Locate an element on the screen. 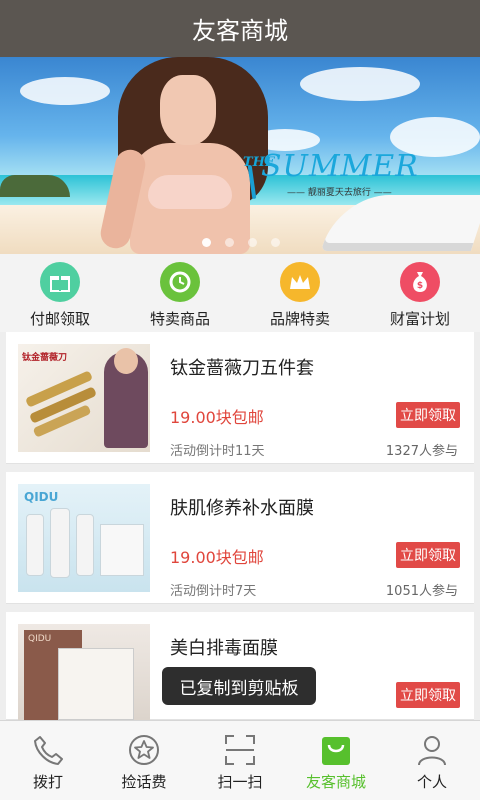  banner-summer-text: SUMMER is located at coordinates (340, 166).